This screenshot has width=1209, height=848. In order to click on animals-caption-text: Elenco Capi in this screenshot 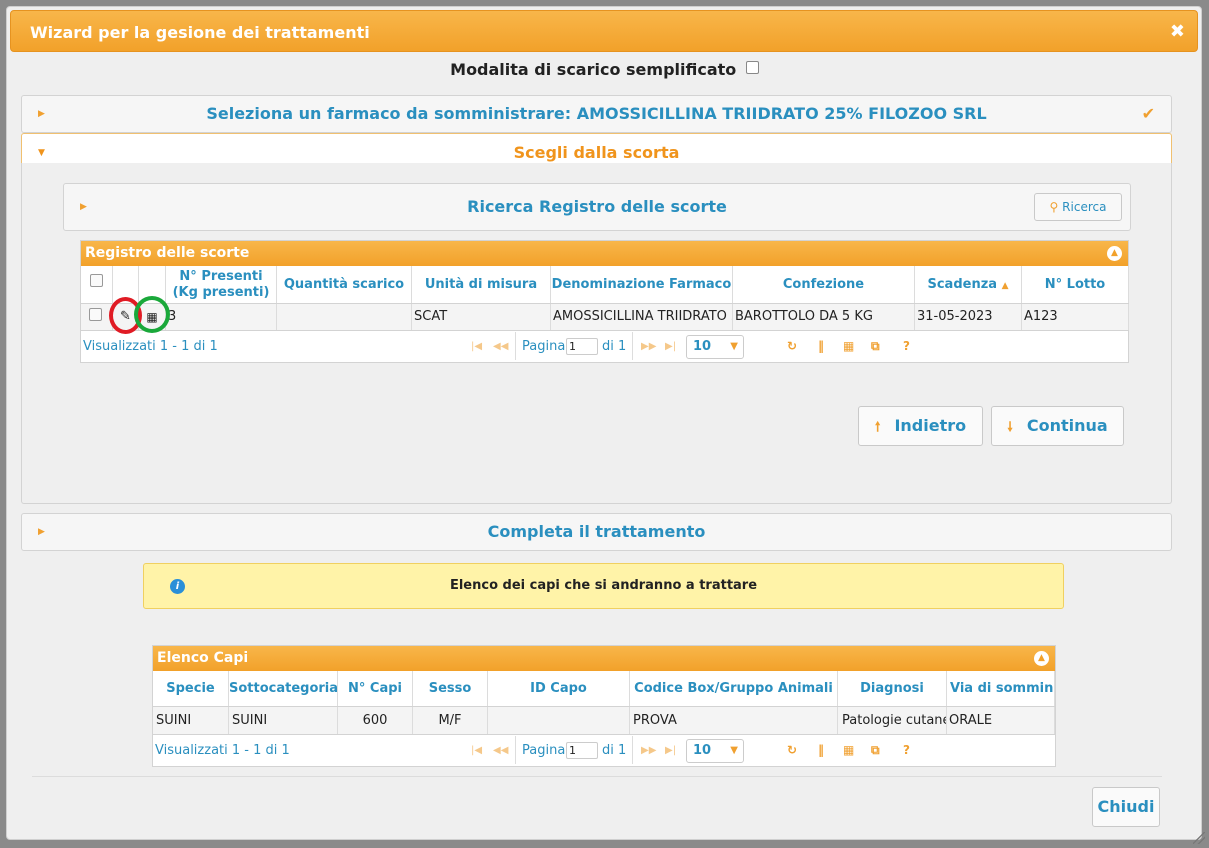, I will do `click(203, 658)`.